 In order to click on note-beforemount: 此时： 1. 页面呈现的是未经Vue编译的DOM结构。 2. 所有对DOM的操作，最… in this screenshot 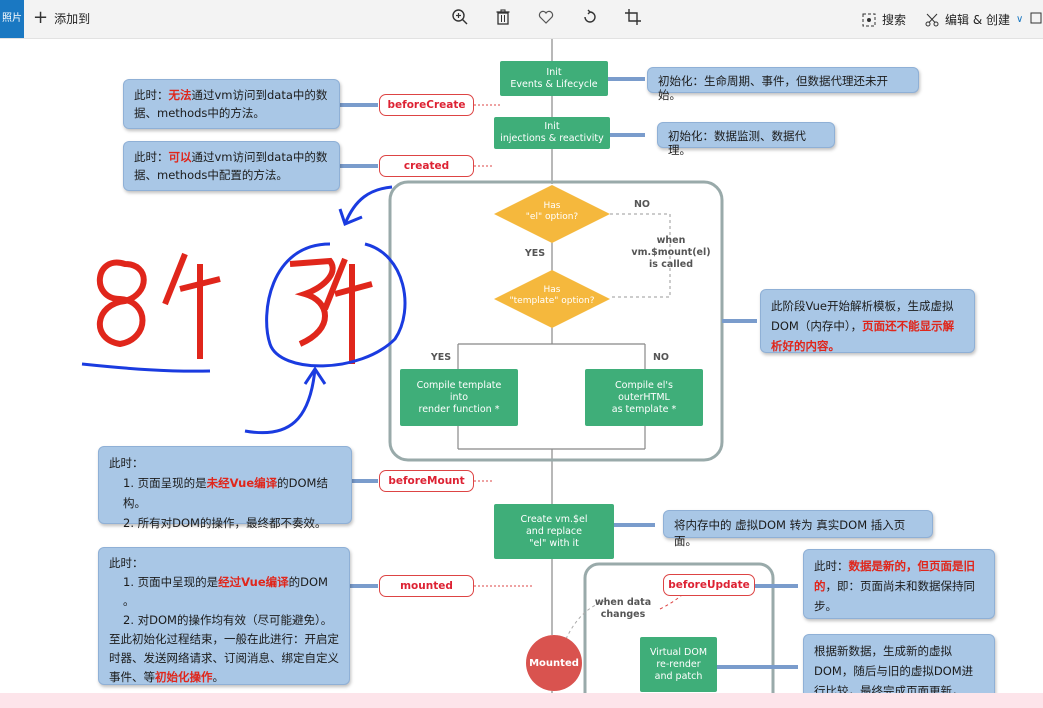, I will do `click(225, 488)`.